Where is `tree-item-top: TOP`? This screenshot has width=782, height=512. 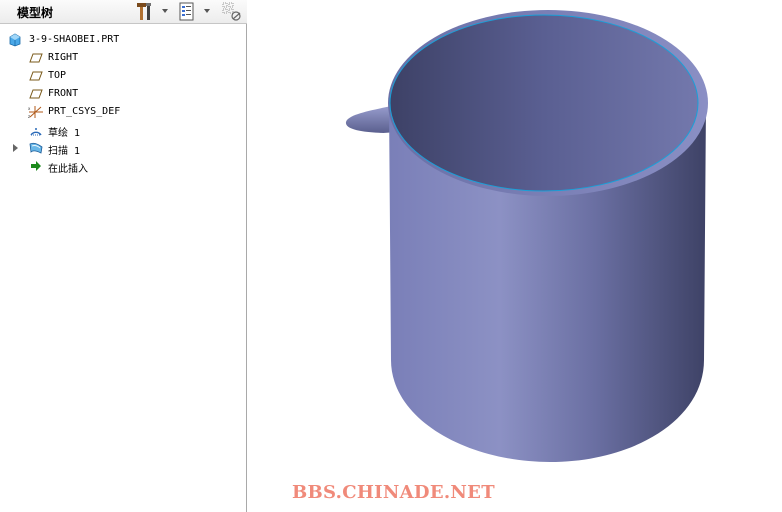
tree-item-top: TOP is located at coordinates (123, 76).